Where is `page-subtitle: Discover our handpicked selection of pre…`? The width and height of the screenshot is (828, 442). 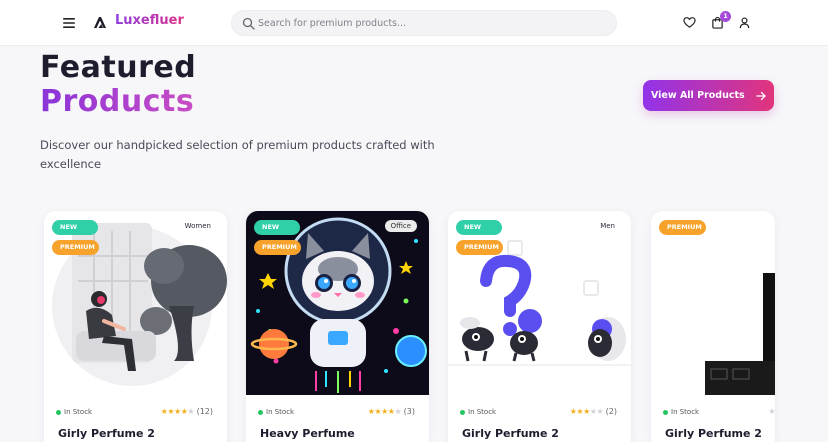 page-subtitle: Discover our handpicked selection of pre… is located at coordinates (237, 154).